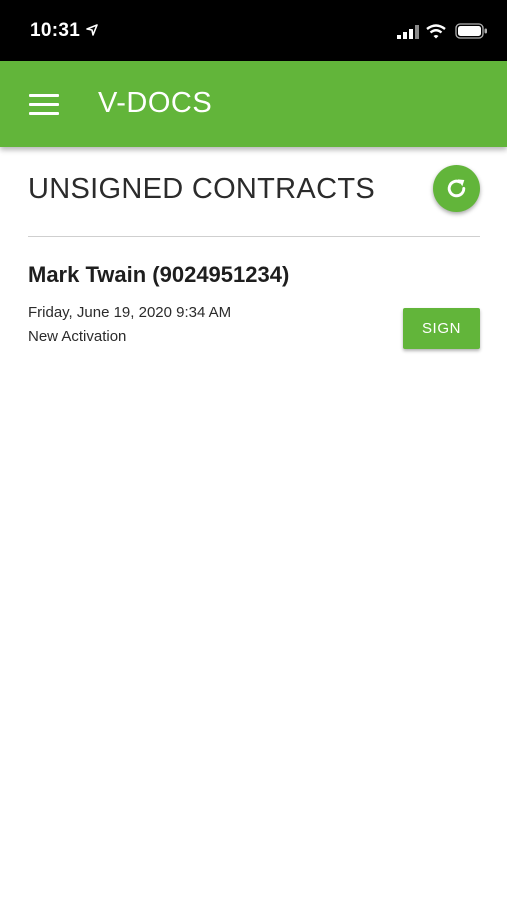 The width and height of the screenshot is (507, 900). What do you see at coordinates (441, 328) in the screenshot?
I see `sign-button: SIGN` at bounding box center [441, 328].